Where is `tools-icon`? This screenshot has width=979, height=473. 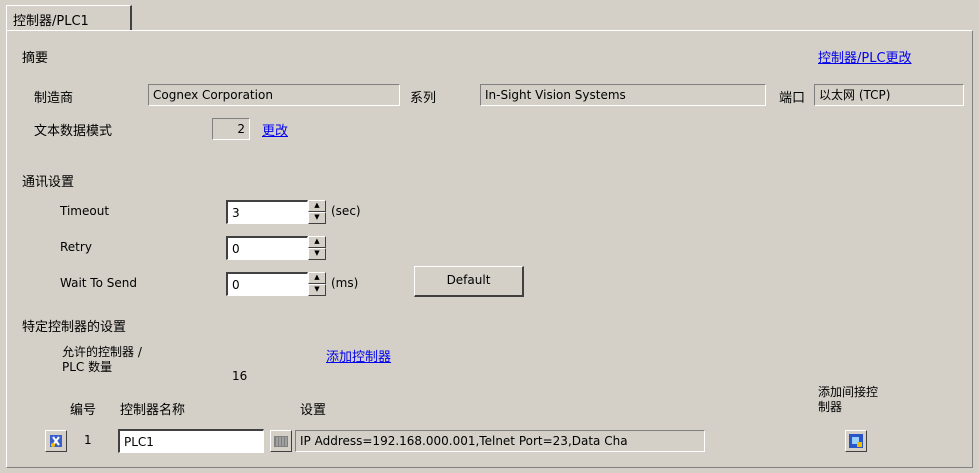 tools-icon is located at coordinates (56, 441).